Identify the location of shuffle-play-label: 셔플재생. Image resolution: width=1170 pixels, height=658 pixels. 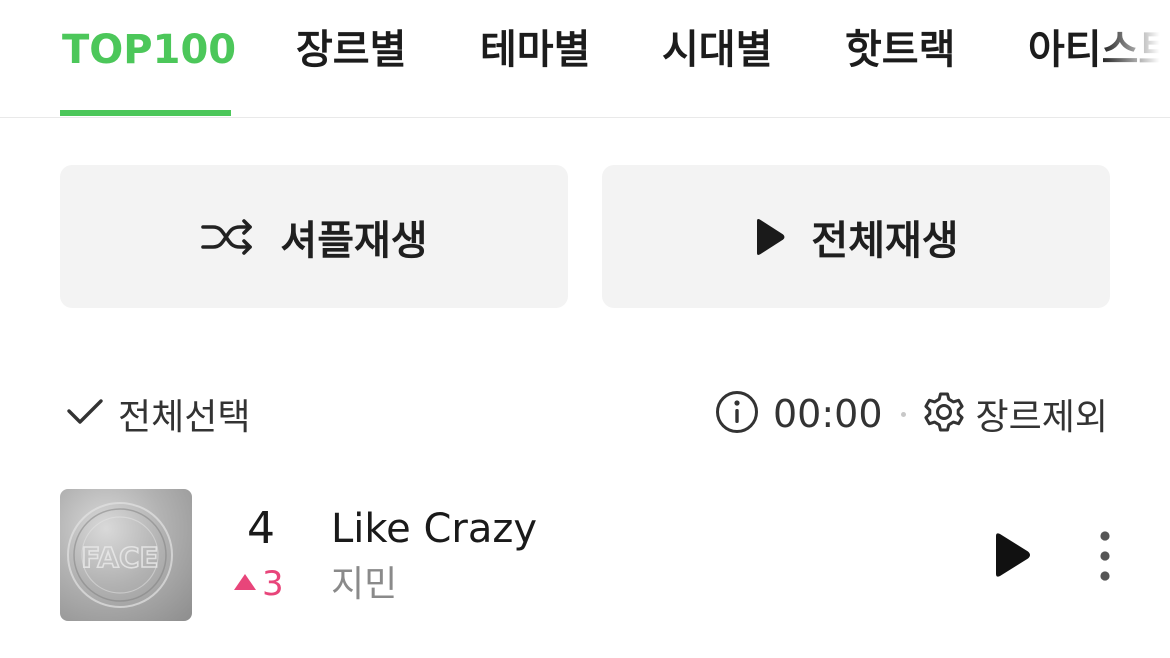
(354, 240).